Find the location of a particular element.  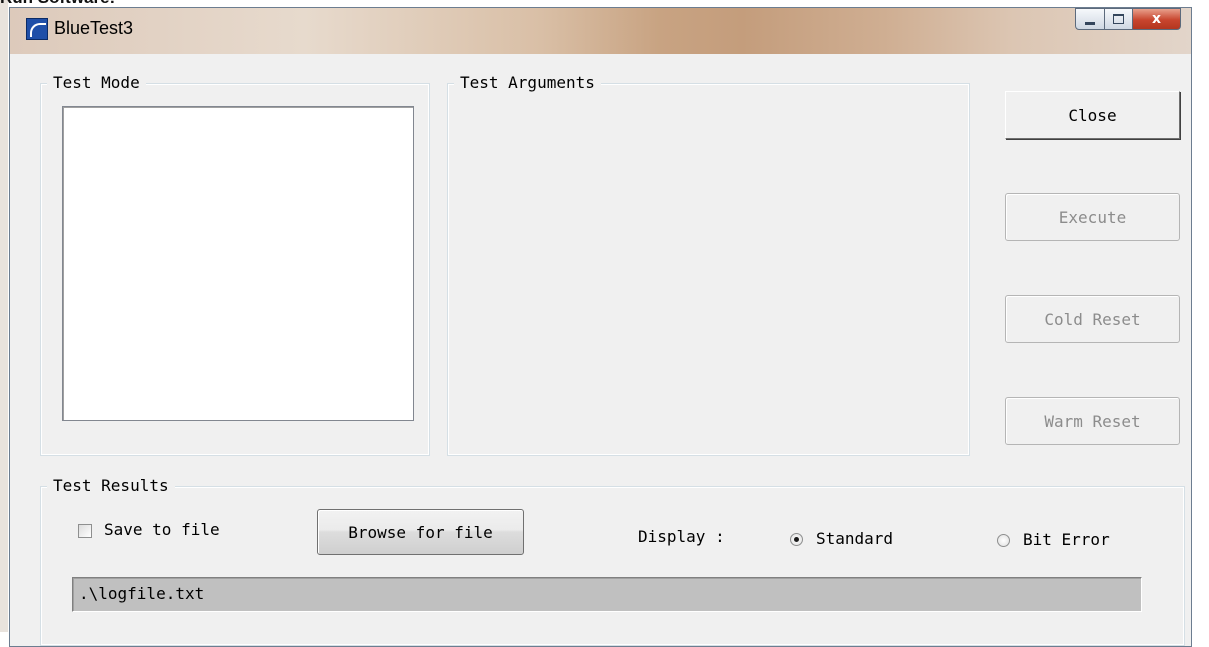

maximize-icon is located at coordinates (1118, 19).